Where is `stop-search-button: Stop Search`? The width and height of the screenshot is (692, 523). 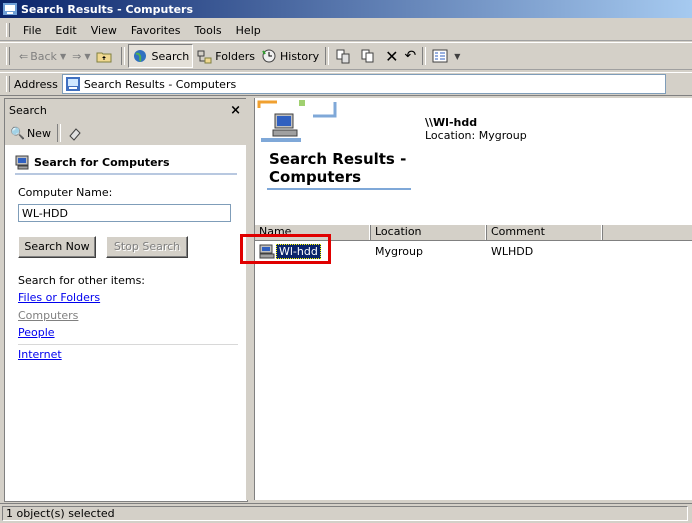 stop-search-button: Stop Search is located at coordinates (147, 247).